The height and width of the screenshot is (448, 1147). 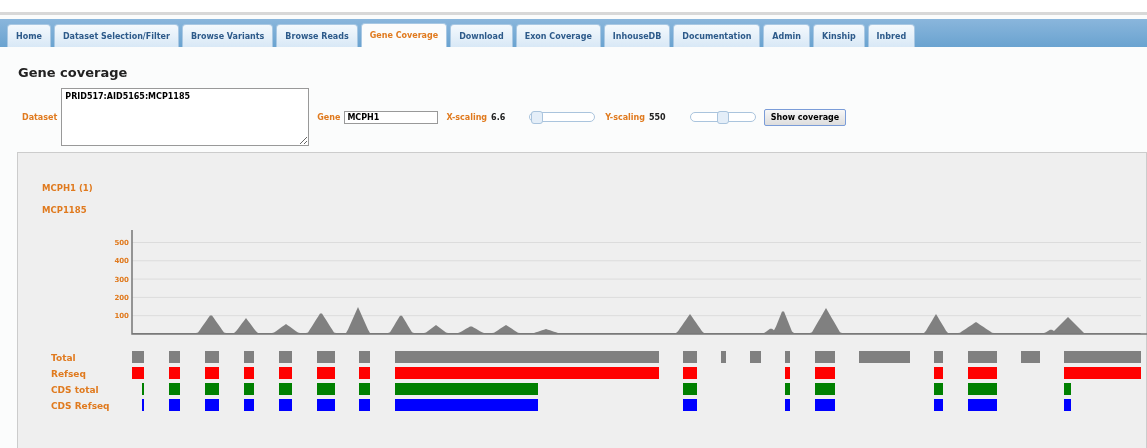 What do you see at coordinates (63, 358) in the screenshot?
I see `track-label: Total` at bounding box center [63, 358].